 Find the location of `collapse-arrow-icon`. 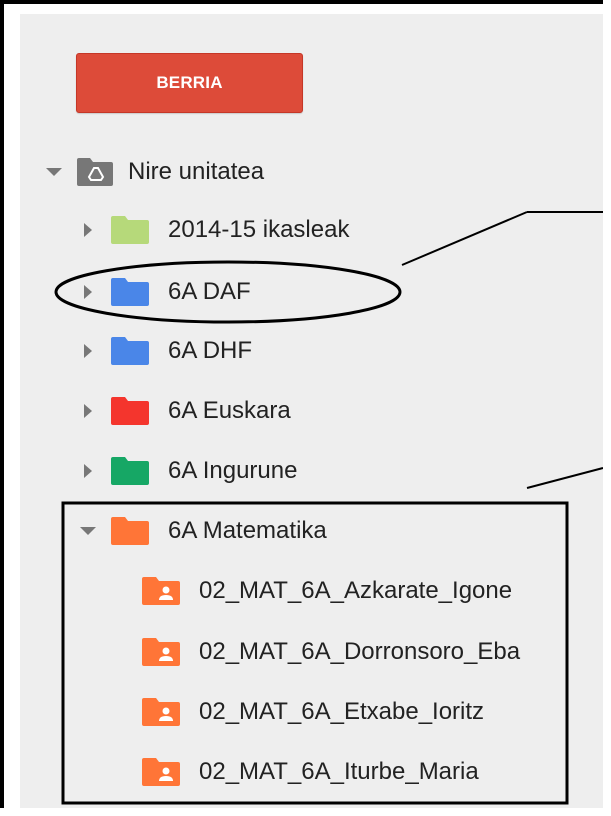

collapse-arrow-icon is located at coordinates (88, 531).